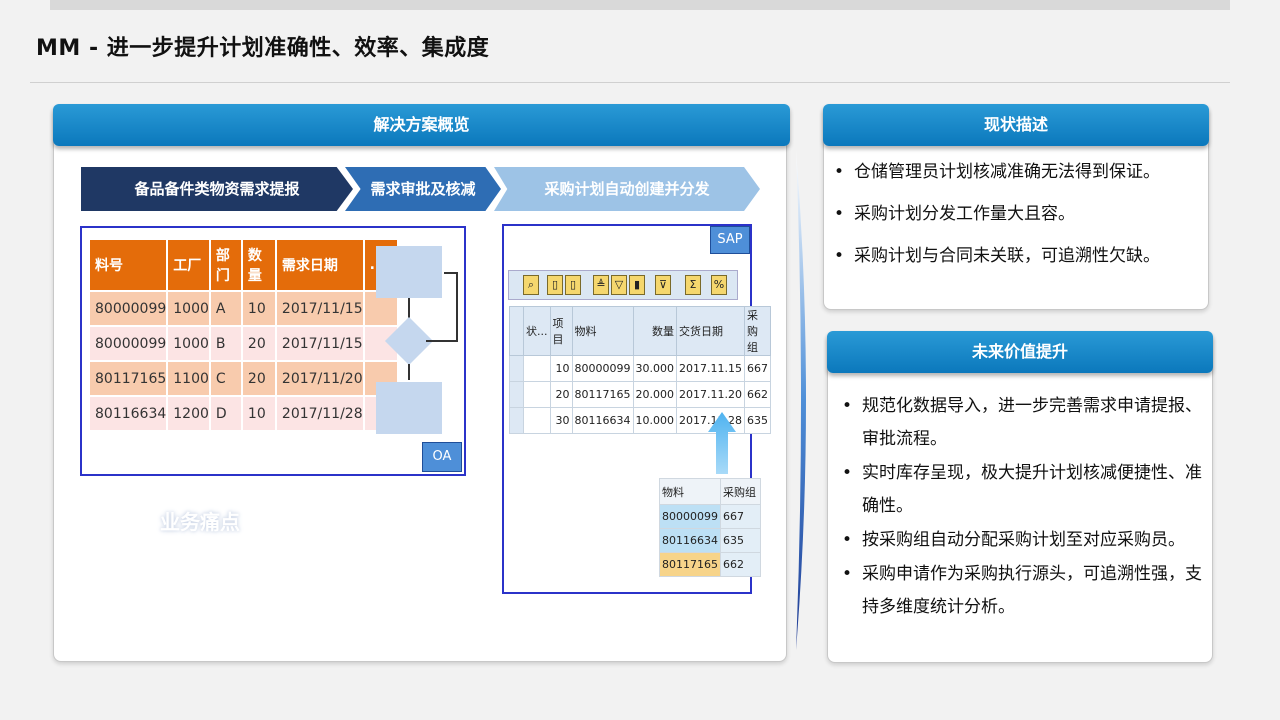 This screenshot has width=1280, height=720. I want to click on cell: 2017.11.15, so click(710, 368).